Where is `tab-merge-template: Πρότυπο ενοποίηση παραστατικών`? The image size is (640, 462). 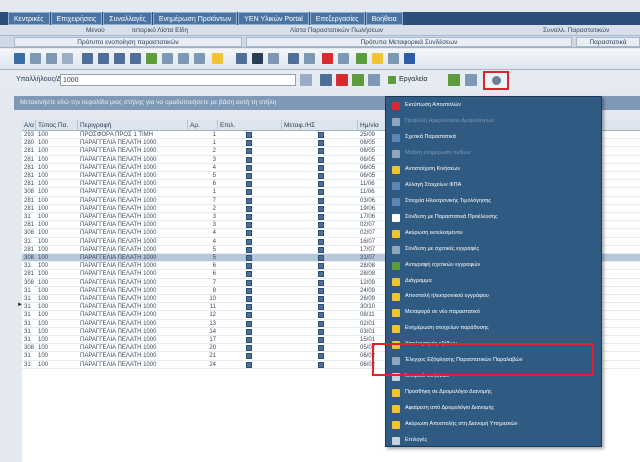
tab-merge-template: Πρότυπο ενοποίηση παραστατικών is located at coordinates (128, 42).